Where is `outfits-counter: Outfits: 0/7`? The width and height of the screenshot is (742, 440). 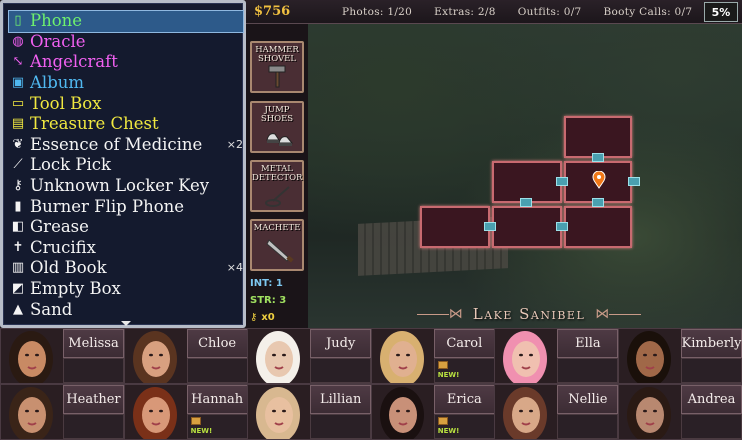 outfits-counter: Outfits: 0/7 is located at coordinates (549, 11).